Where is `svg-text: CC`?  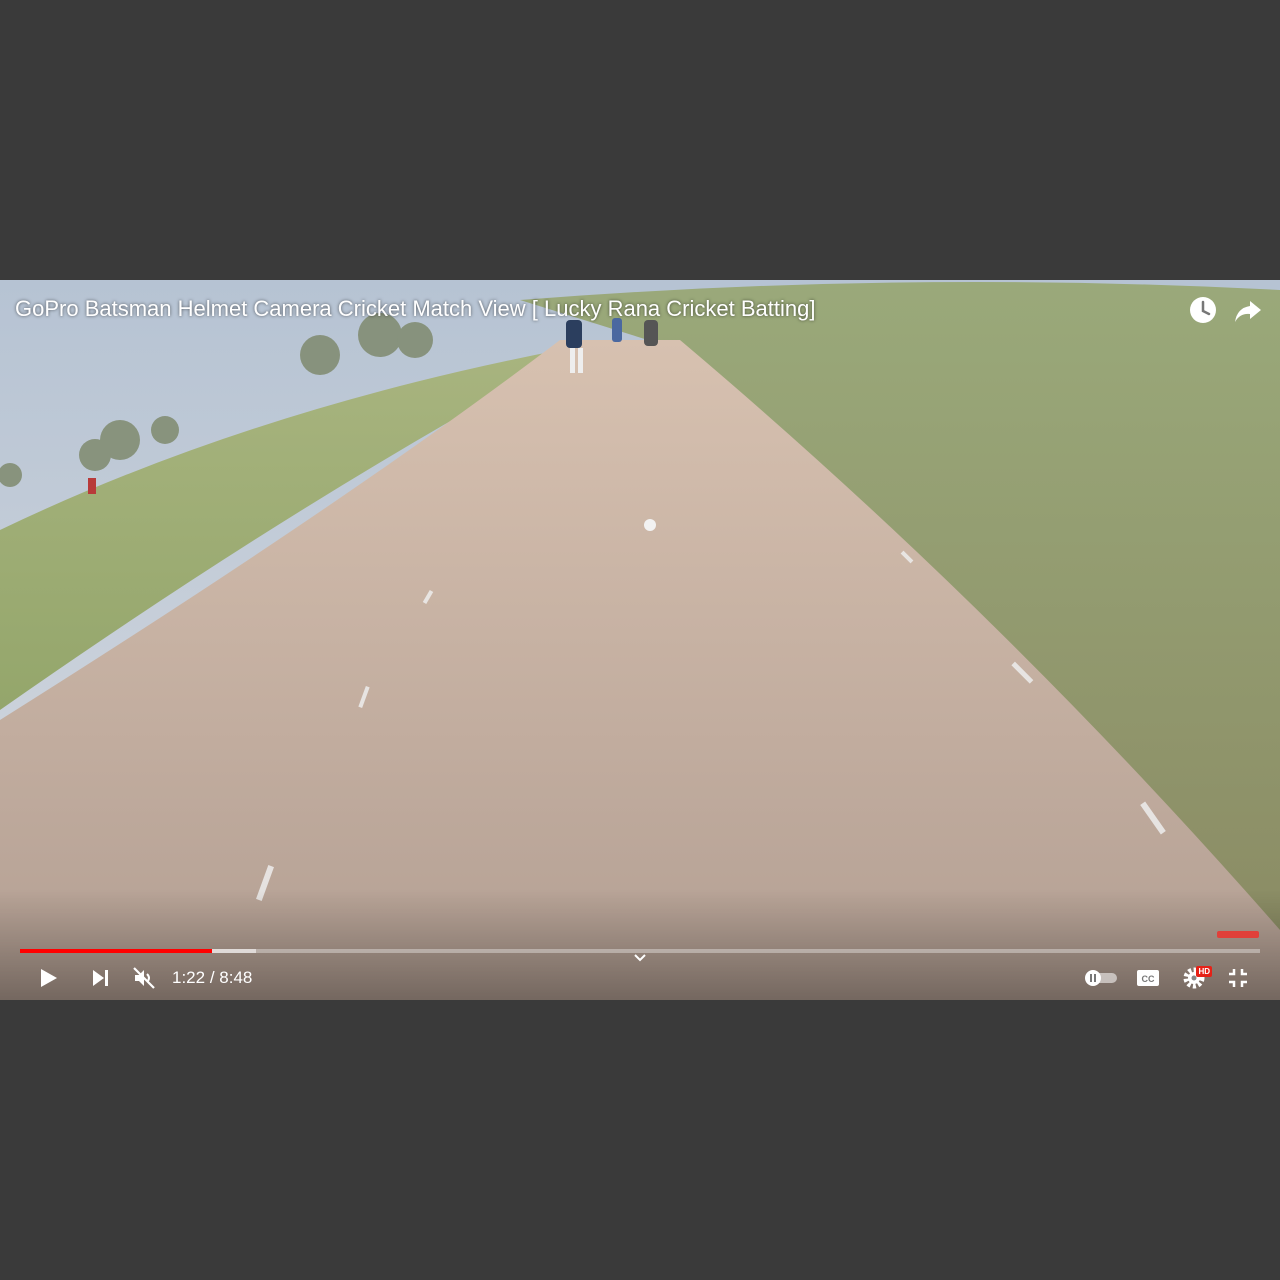
svg-text: CC is located at coordinates (1148, 979).